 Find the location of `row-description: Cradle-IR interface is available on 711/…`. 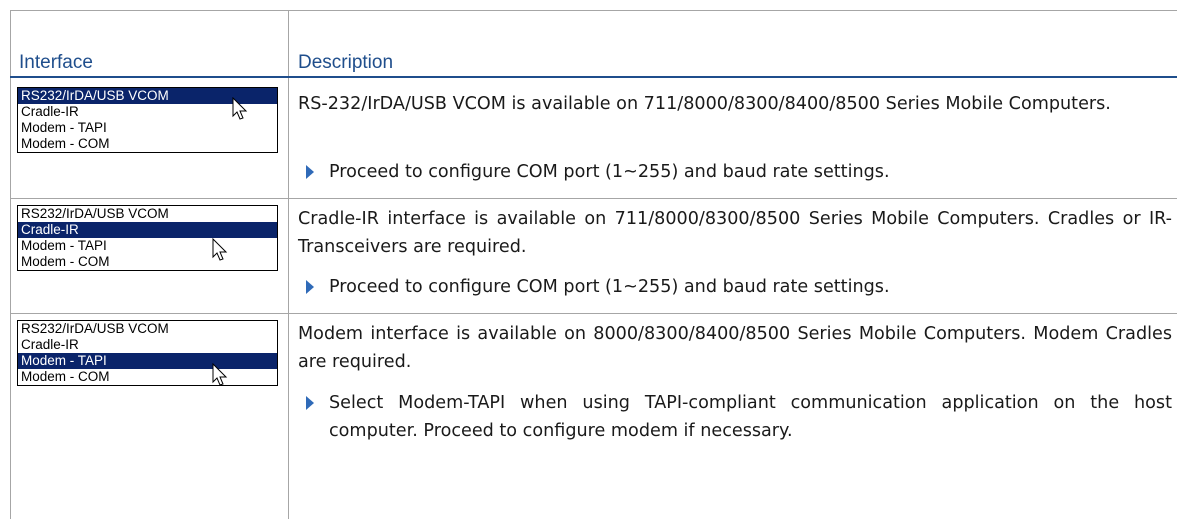

row-description: Cradle-IR interface is available on 711/… is located at coordinates (735, 233).